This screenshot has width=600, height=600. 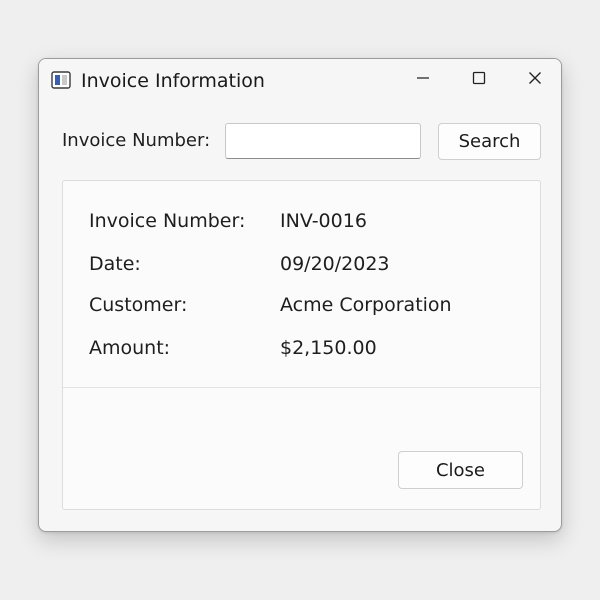 I want to click on detail-label: Invoice Number:, so click(x=167, y=221).